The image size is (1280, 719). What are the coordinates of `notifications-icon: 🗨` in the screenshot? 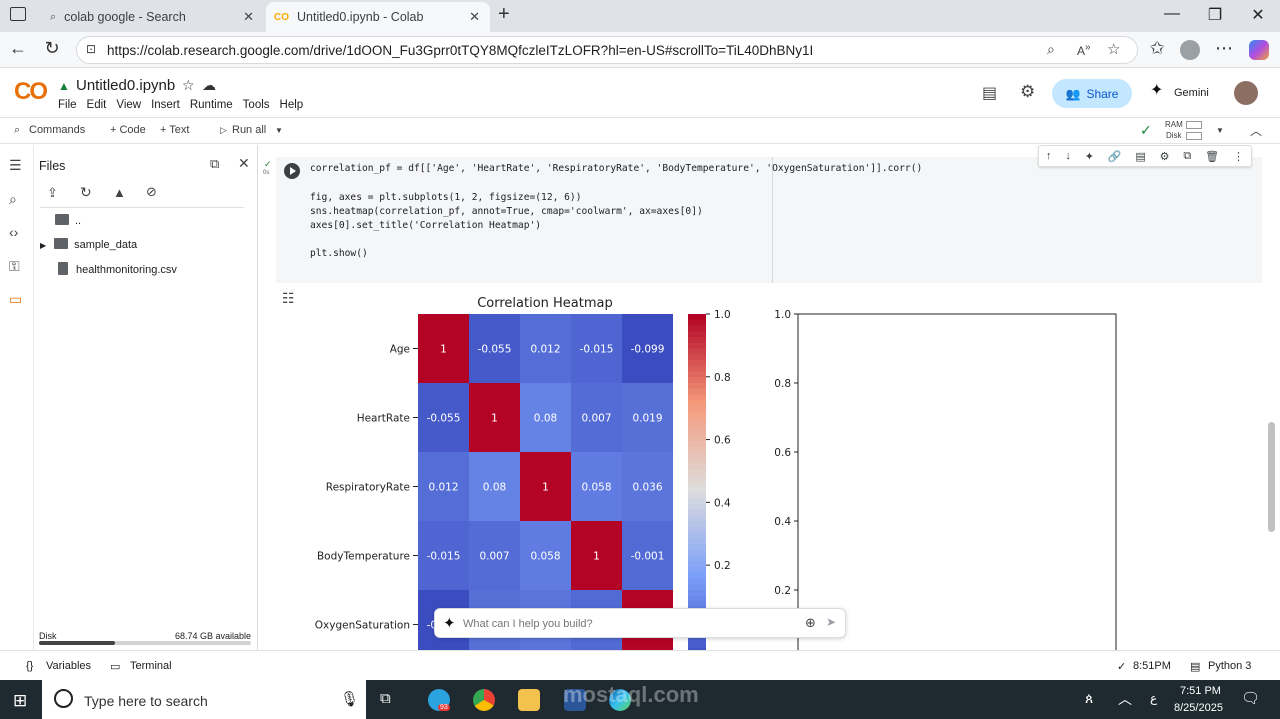 It's located at (1250, 698).